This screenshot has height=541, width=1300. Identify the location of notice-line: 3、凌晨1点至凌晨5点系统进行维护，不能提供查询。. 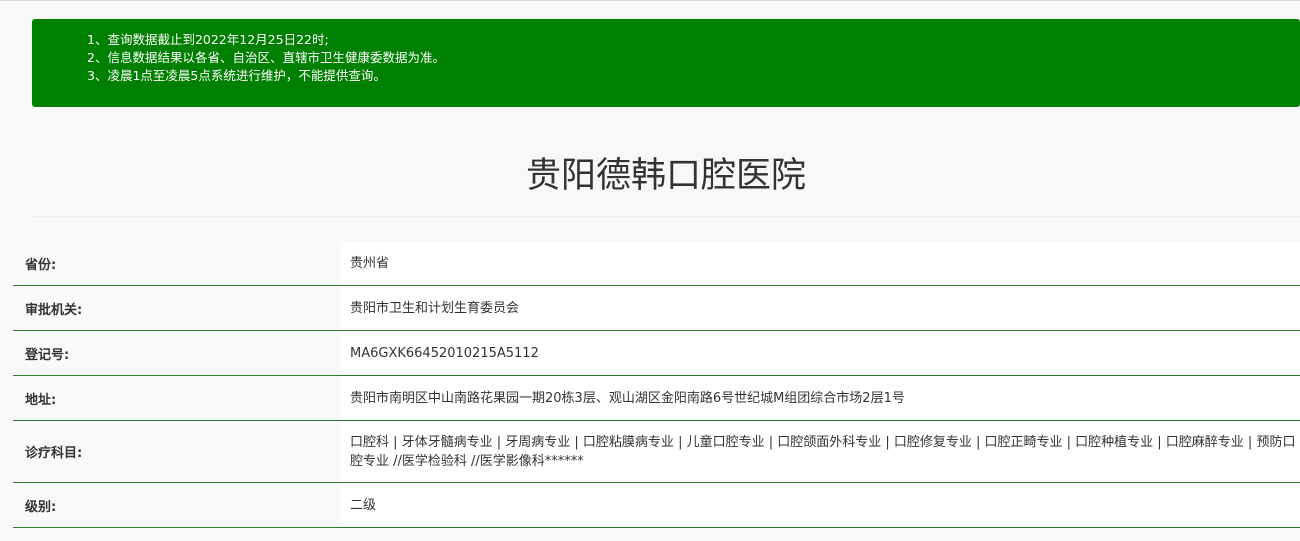
(236, 75).